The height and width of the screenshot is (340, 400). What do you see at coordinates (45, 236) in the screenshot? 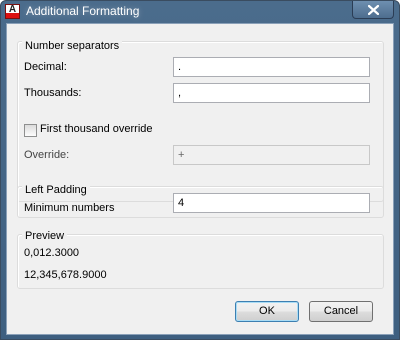
I see `preview-title: Preview` at bounding box center [45, 236].